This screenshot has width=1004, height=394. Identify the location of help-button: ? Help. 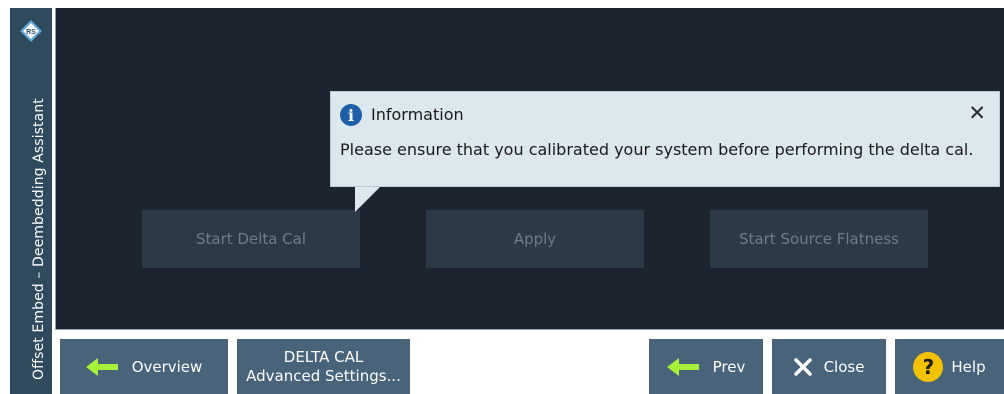
(949, 366).